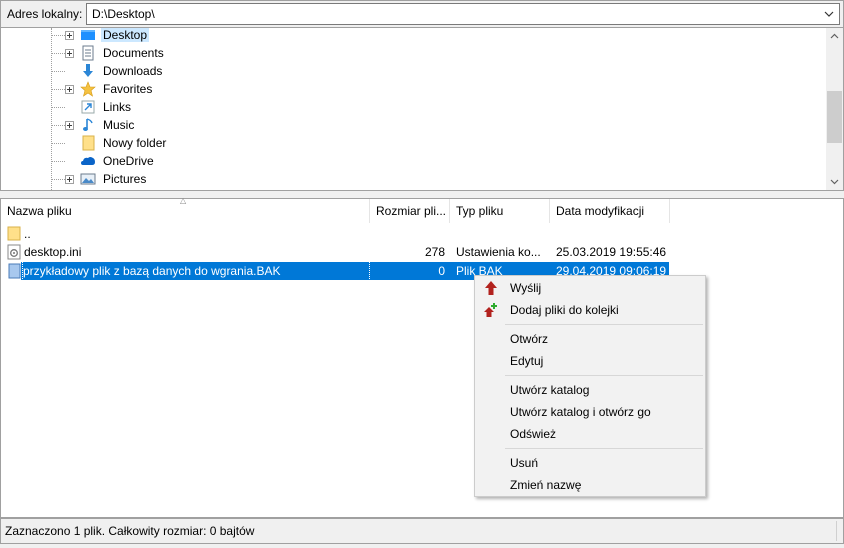  Describe the element at coordinates (88, 89) in the screenshot. I see `favorites-icon` at that location.